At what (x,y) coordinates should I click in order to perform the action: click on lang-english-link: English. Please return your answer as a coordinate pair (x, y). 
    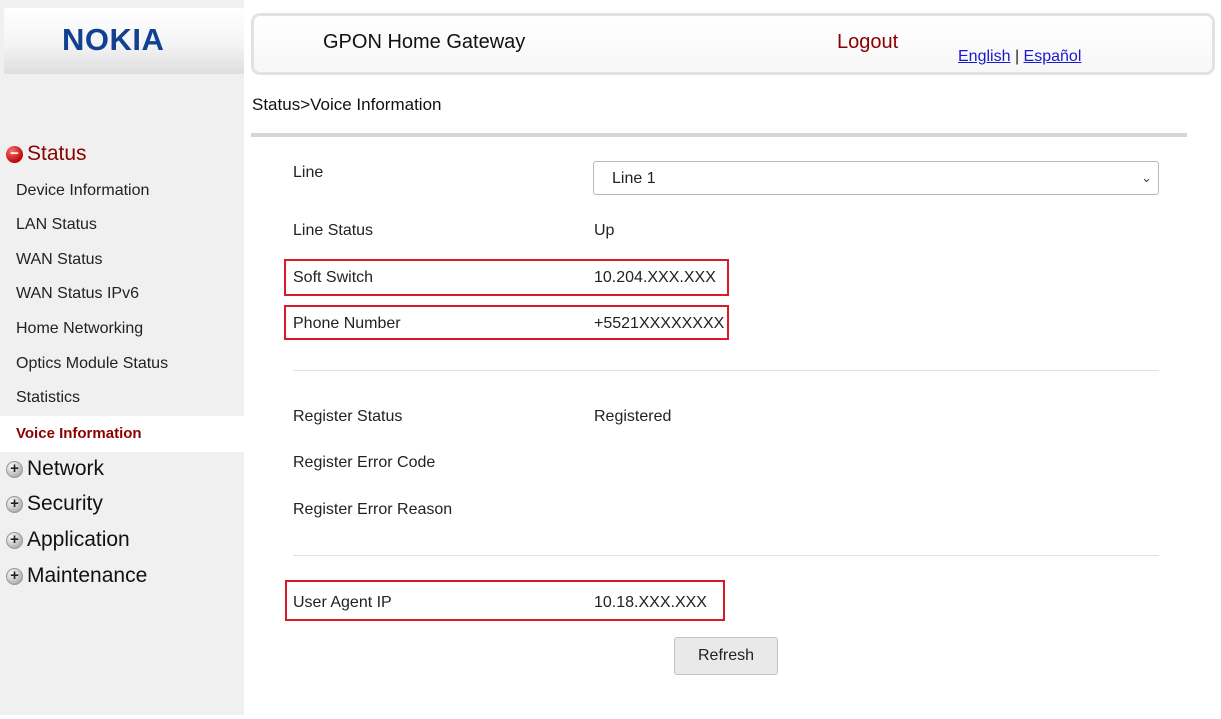
    Looking at the image, I should click on (984, 56).